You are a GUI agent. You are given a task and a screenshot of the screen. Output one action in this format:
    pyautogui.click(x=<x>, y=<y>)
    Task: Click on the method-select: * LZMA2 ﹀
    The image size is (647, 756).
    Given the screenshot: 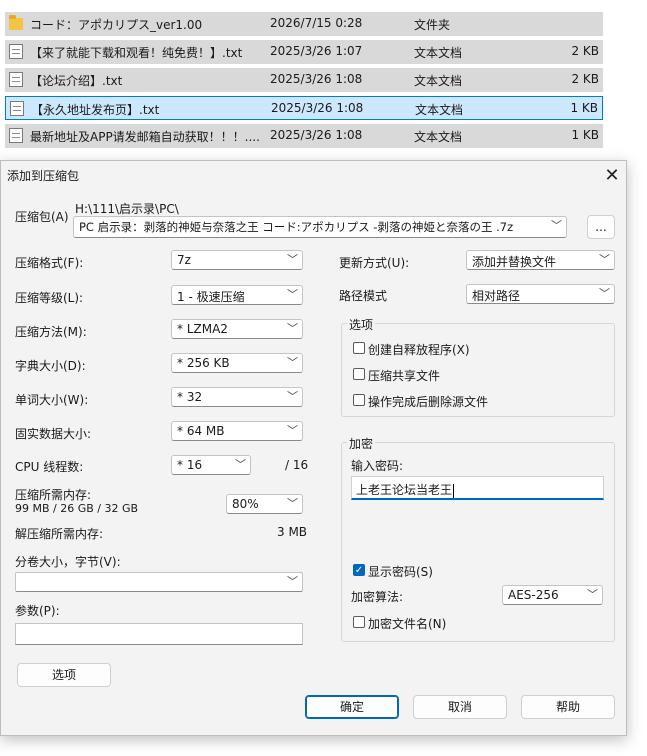 What is the action you would take?
    pyautogui.click(x=237, y=329)
    